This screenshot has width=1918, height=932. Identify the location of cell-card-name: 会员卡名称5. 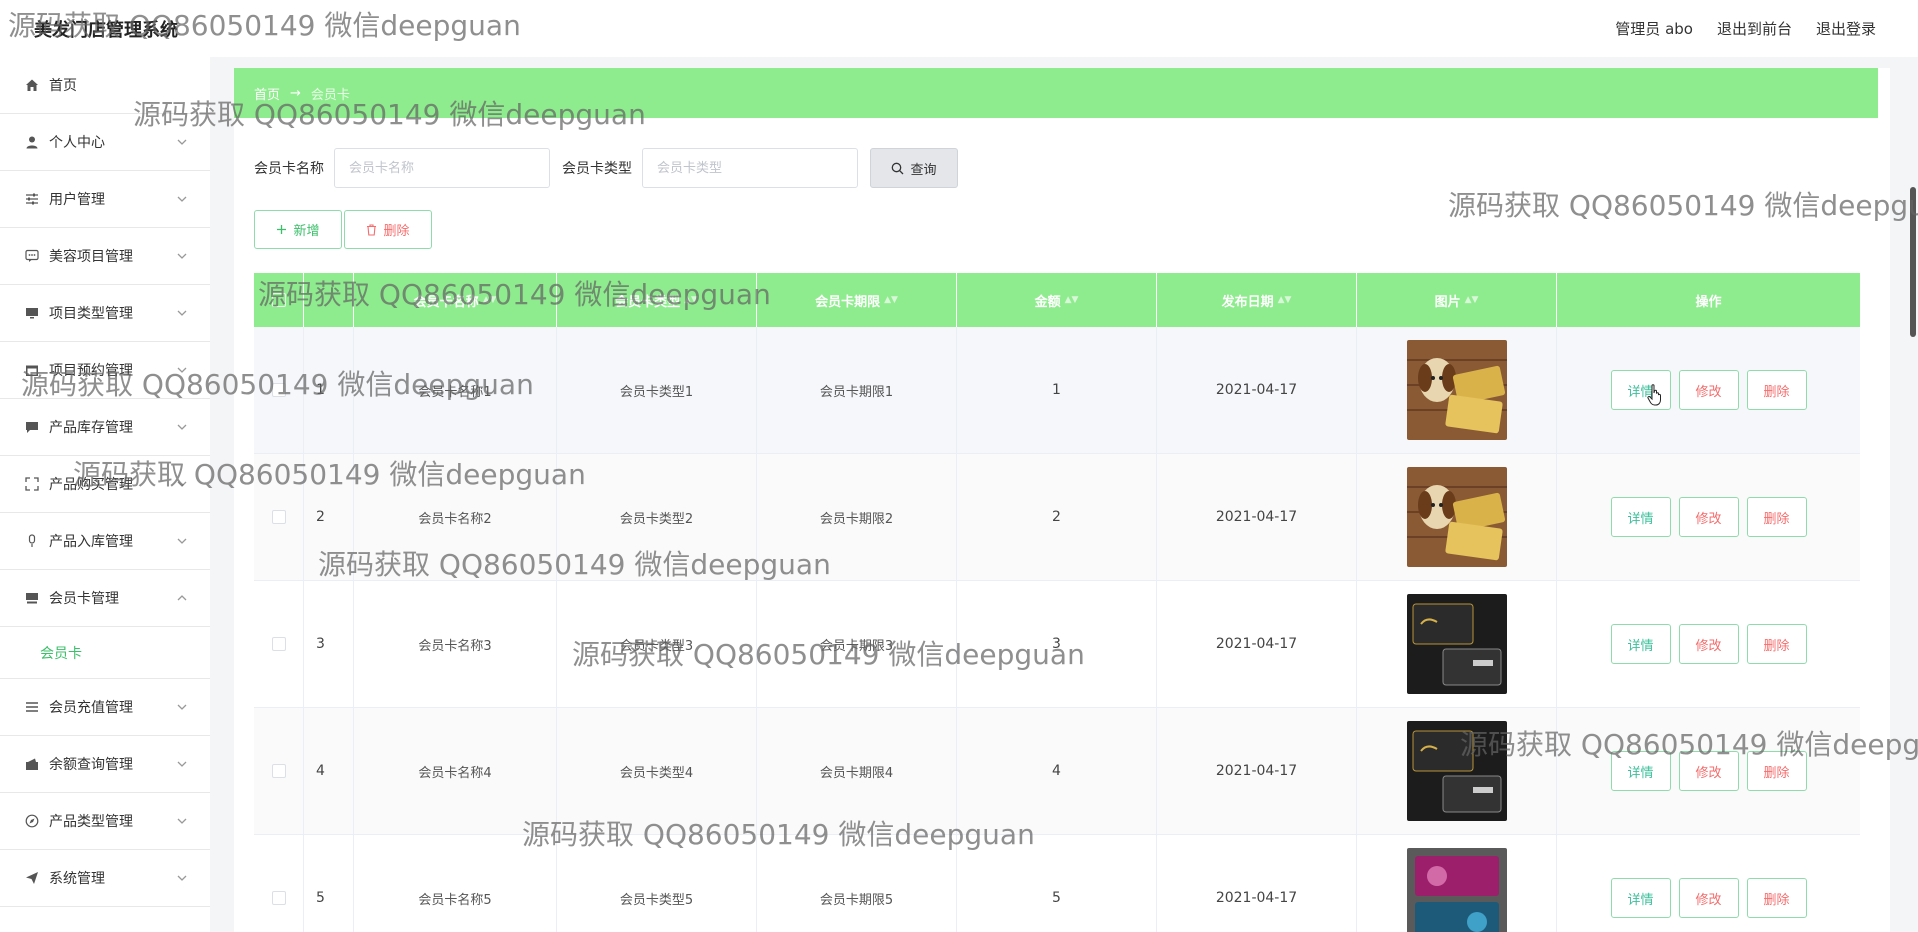
(455, 883).